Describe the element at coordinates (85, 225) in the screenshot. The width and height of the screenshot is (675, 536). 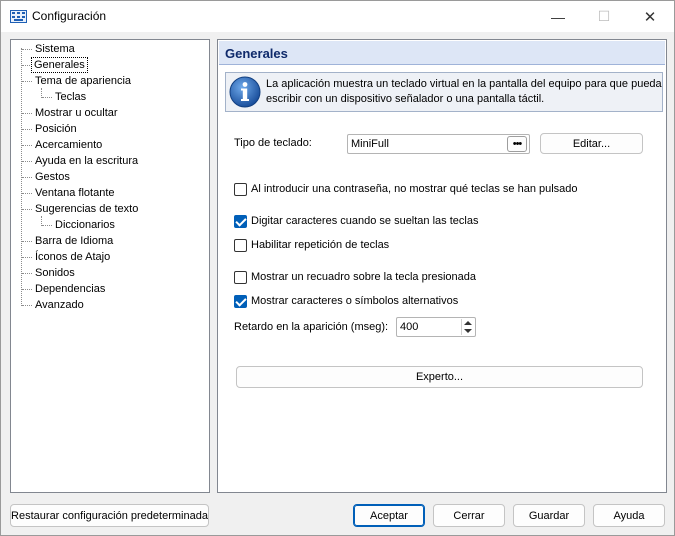
I see `tree-item-label: Diccionarios` at that location.